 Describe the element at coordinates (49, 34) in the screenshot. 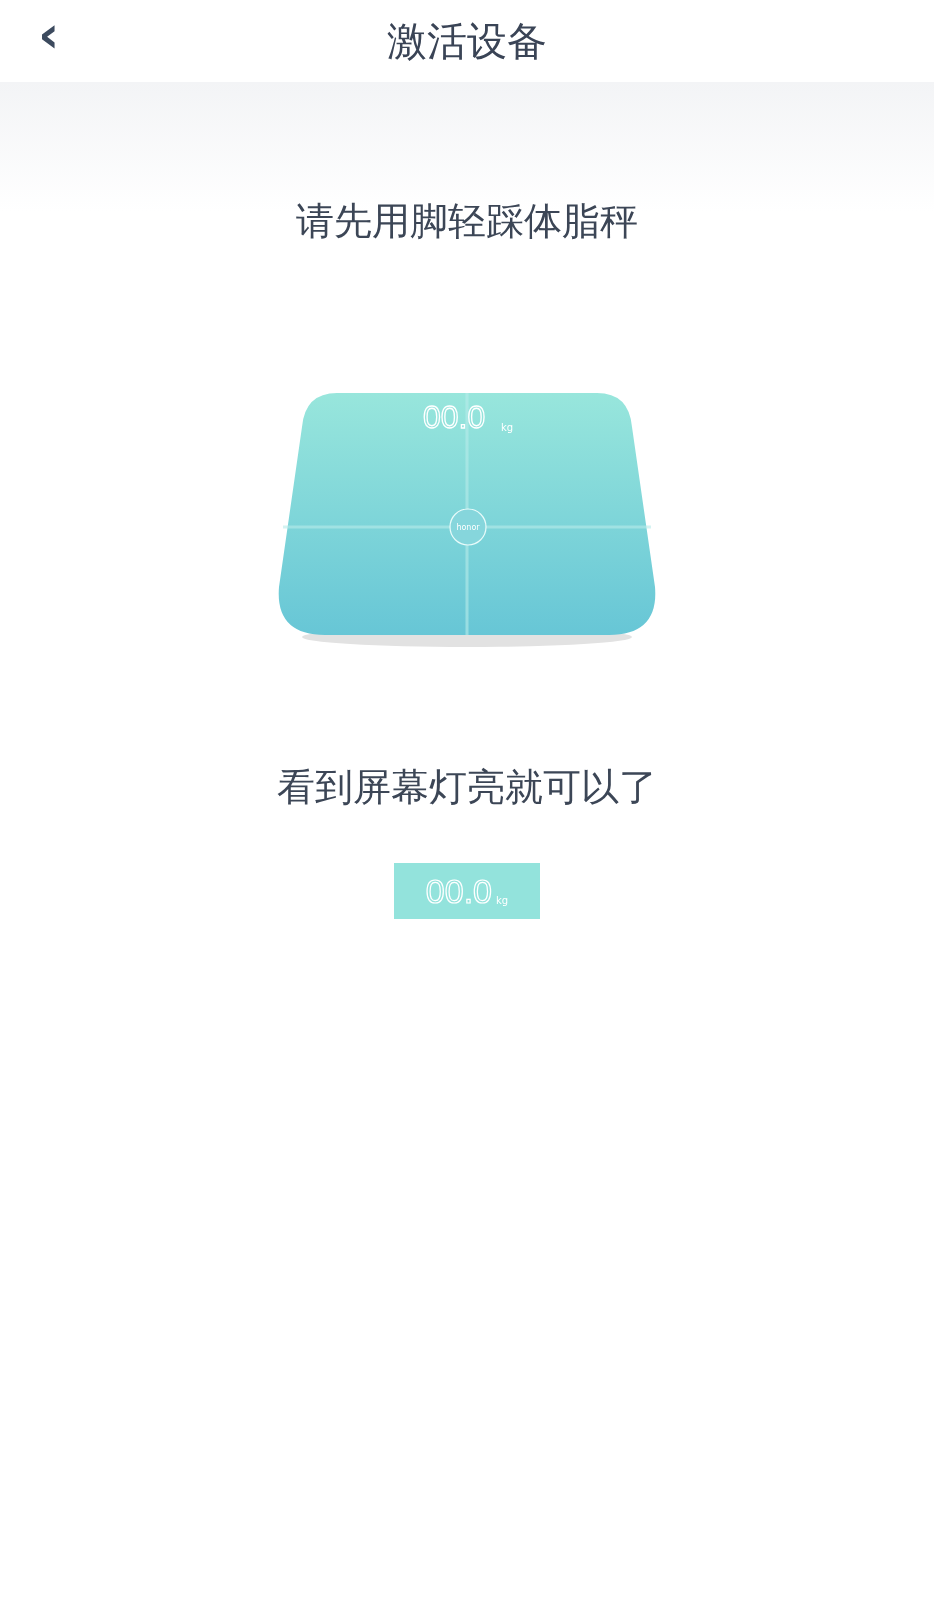

I see `back-button: ‹` at that location.